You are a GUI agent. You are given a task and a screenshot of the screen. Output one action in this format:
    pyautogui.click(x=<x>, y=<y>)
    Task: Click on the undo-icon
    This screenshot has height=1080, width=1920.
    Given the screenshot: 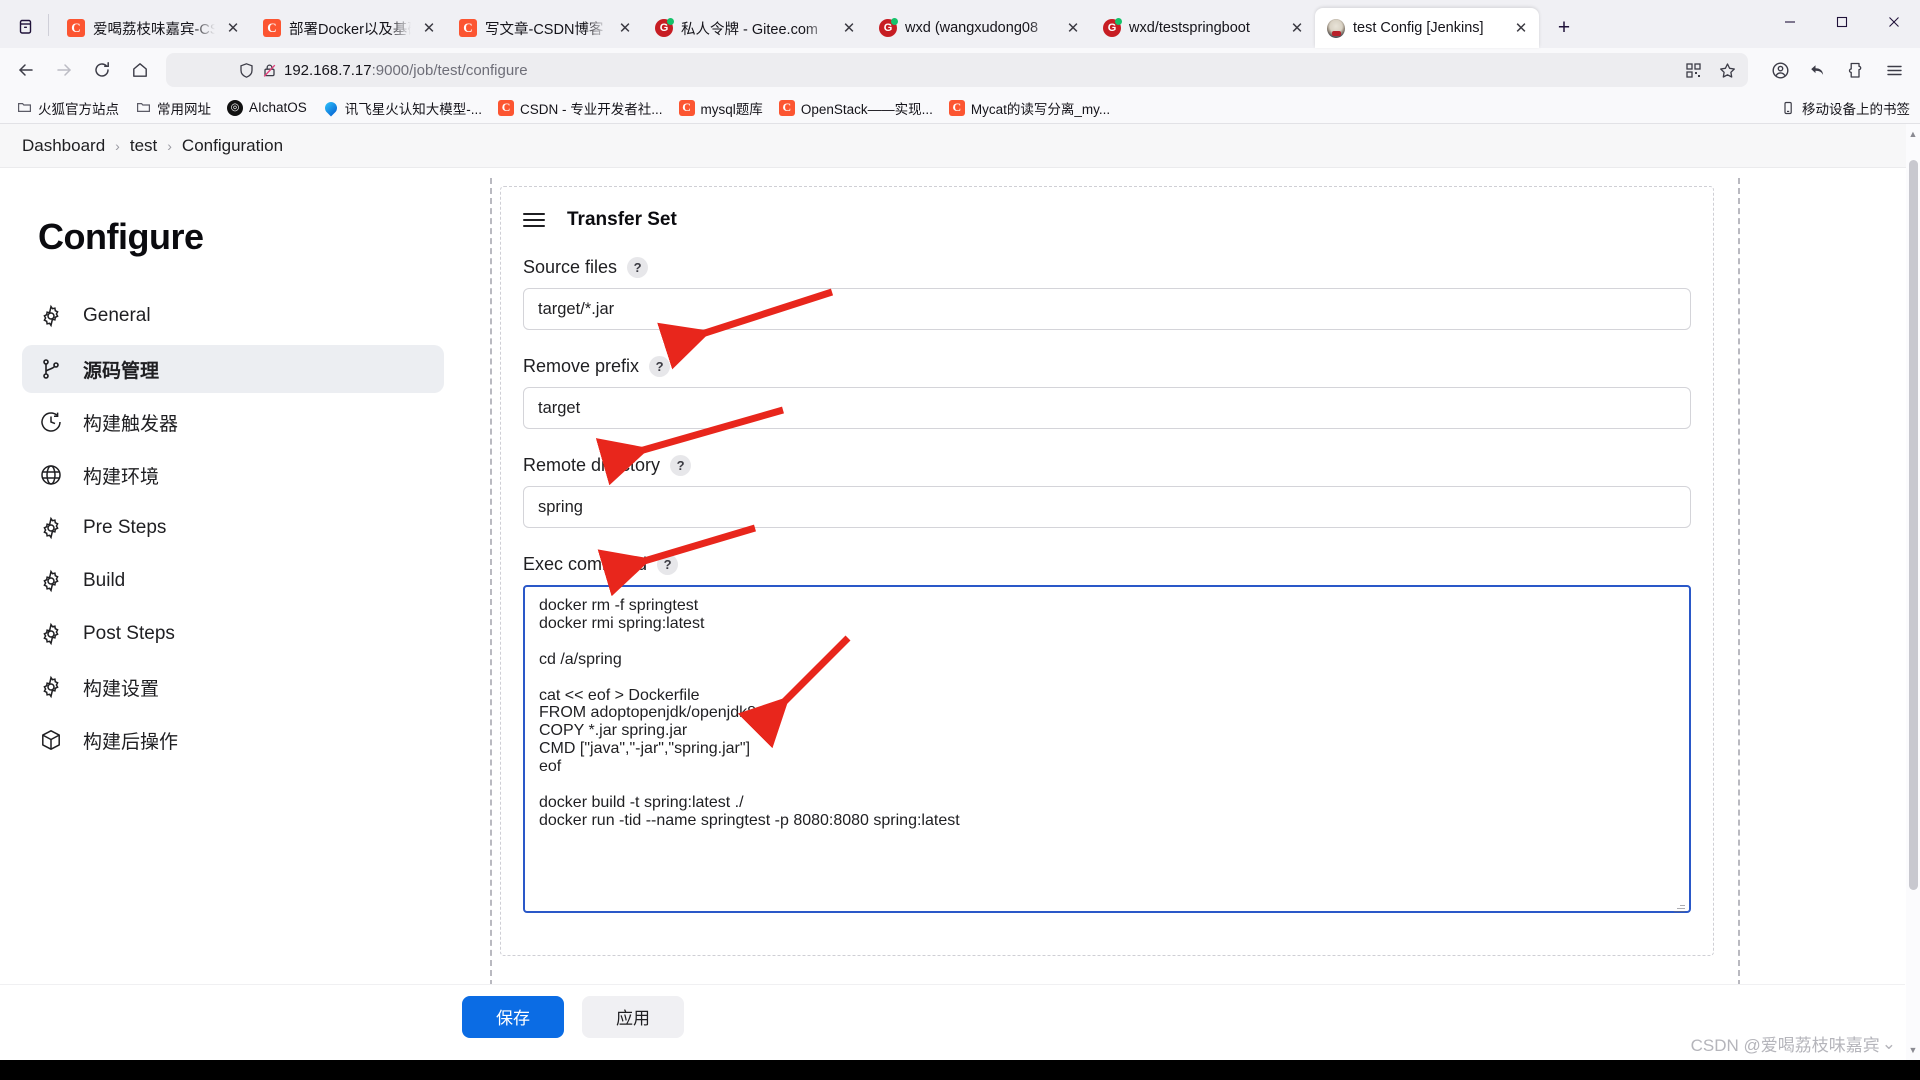 What is the action you would take?
    pyautogui.click(x=1818, y=70)
    